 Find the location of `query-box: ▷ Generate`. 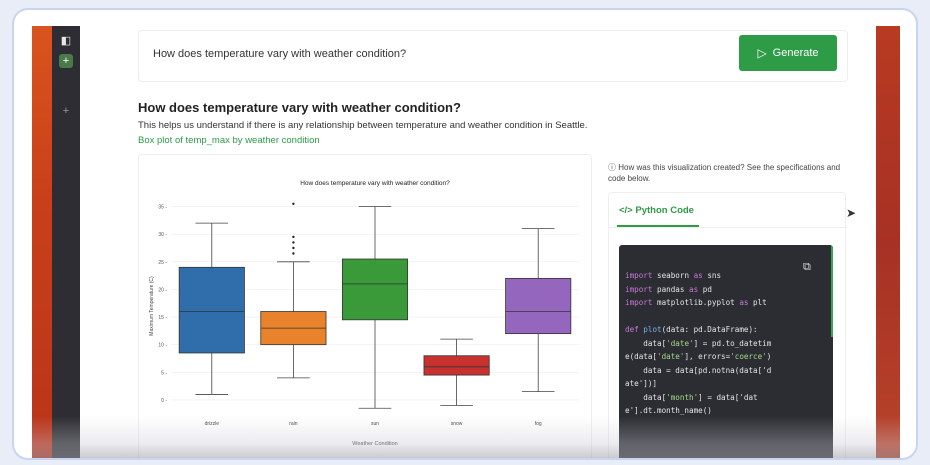

query-box: ▷ Generate is located at coordinates (493, 56).